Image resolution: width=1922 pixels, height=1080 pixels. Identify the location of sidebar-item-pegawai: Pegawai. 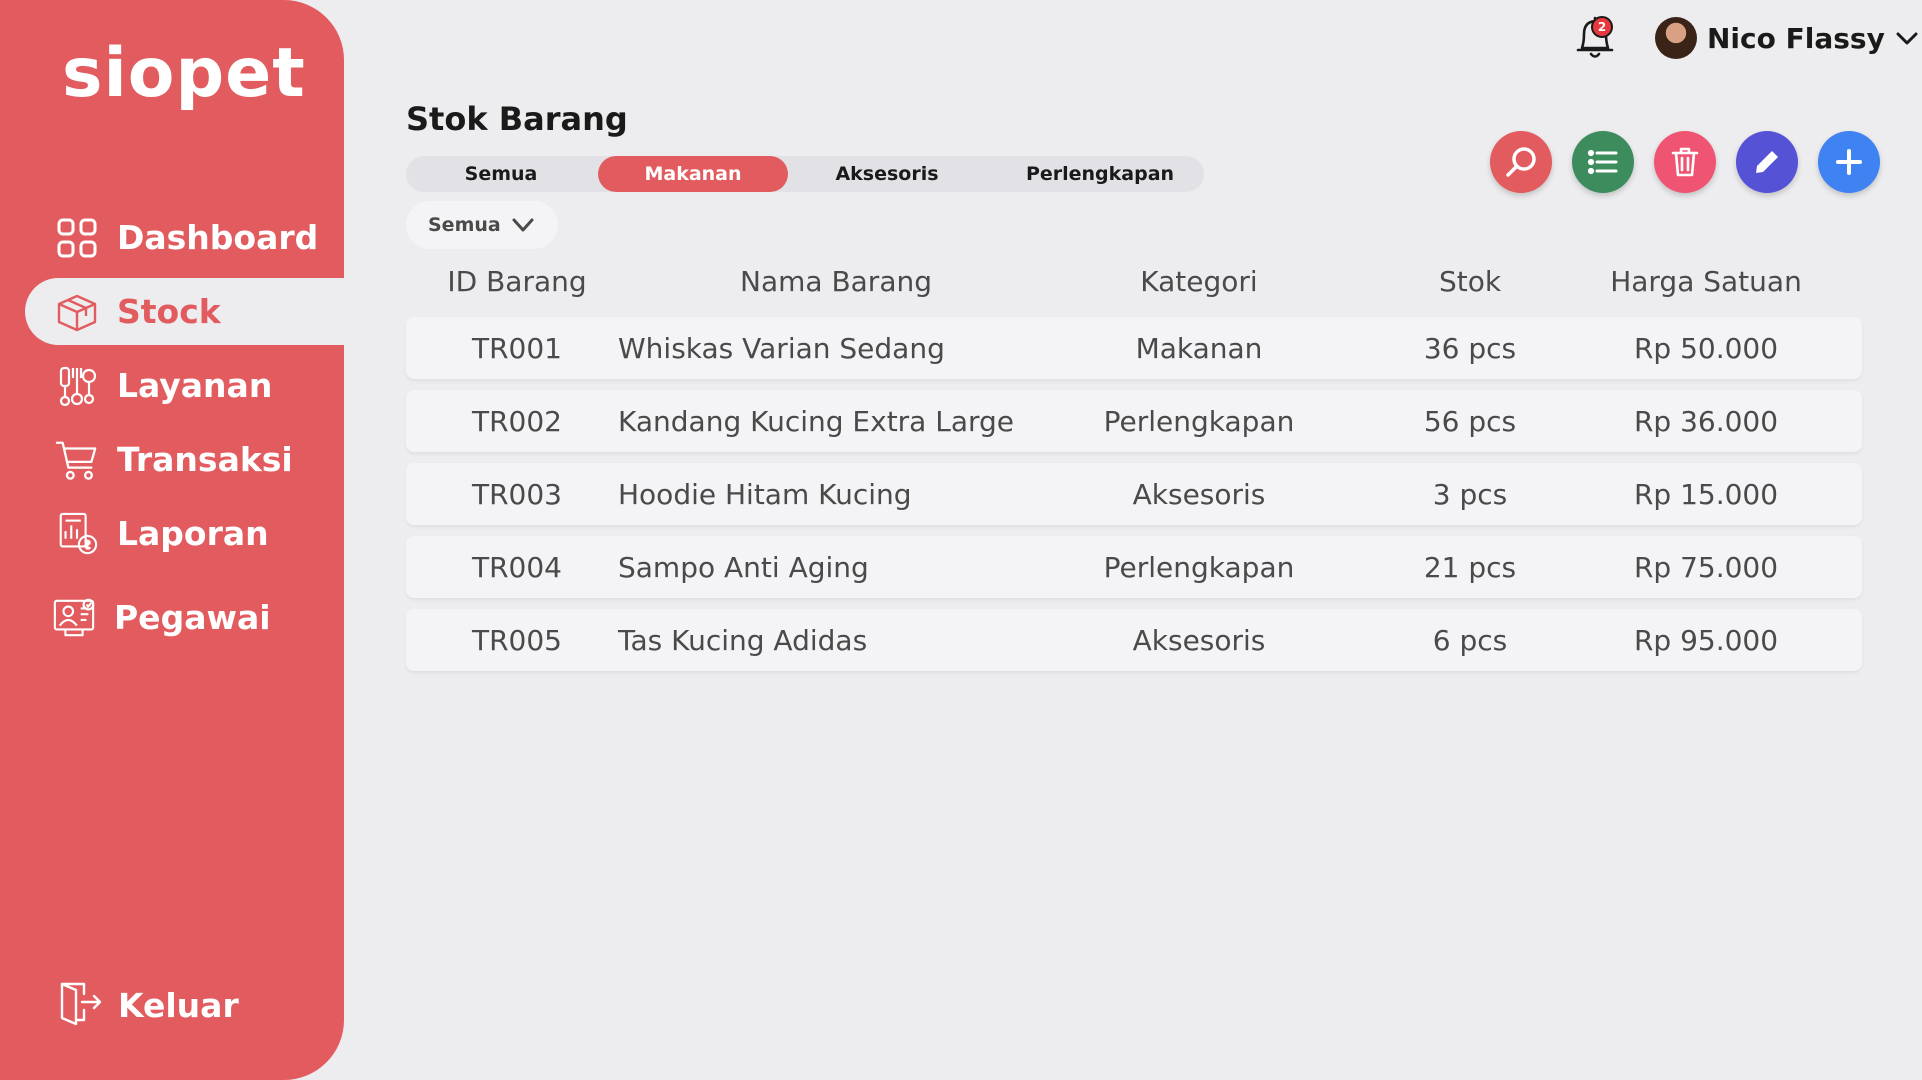
(181, 617).